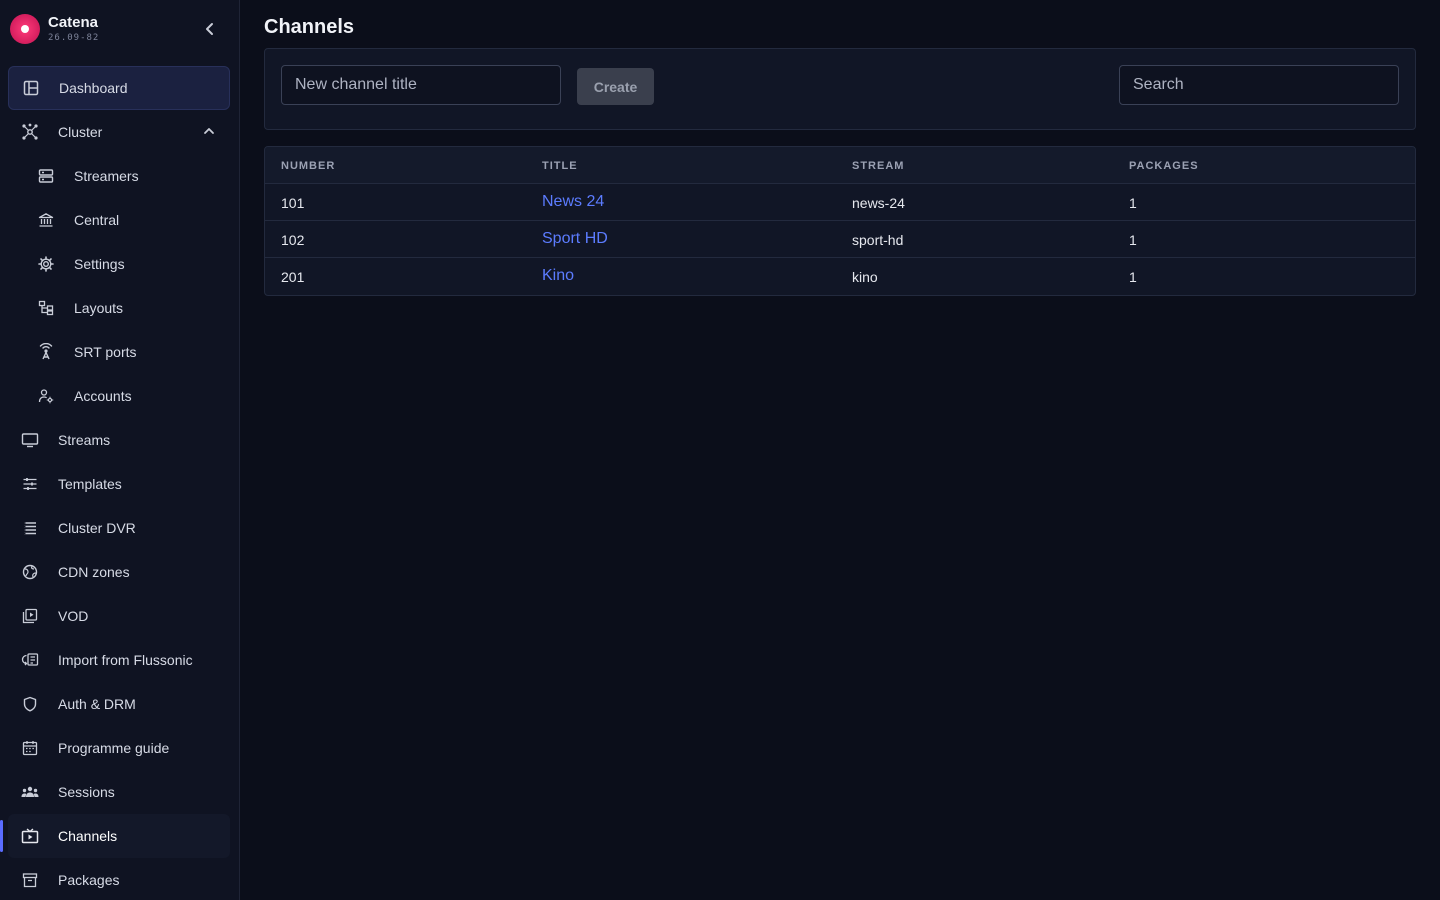 This screenshot has width=1440, height=900. What do you see at coordinates (120, 29) in the screenshot?
I see `brand: Catena 26.09-82` at bounding box center [120, 29].